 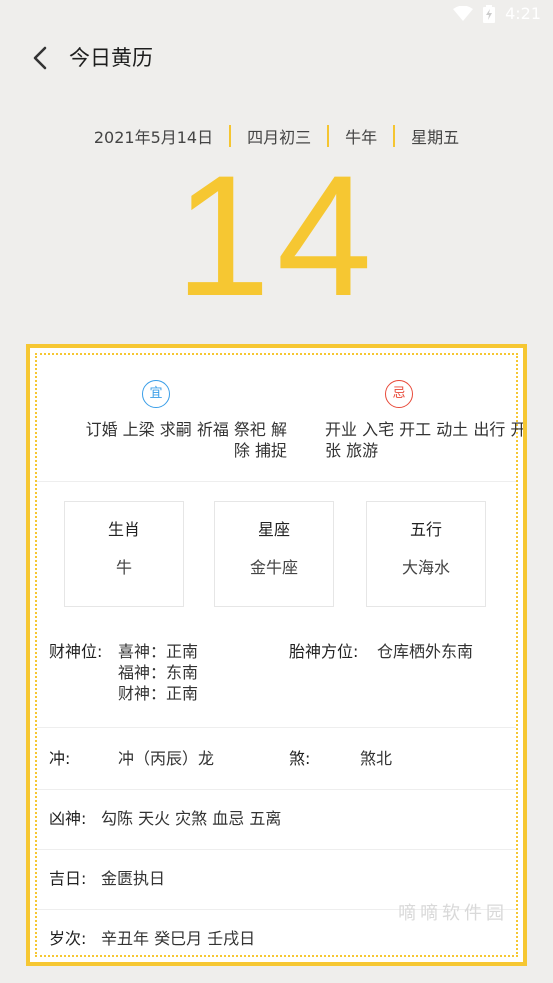 I want to click on back-button, so click(x=40, y=58).